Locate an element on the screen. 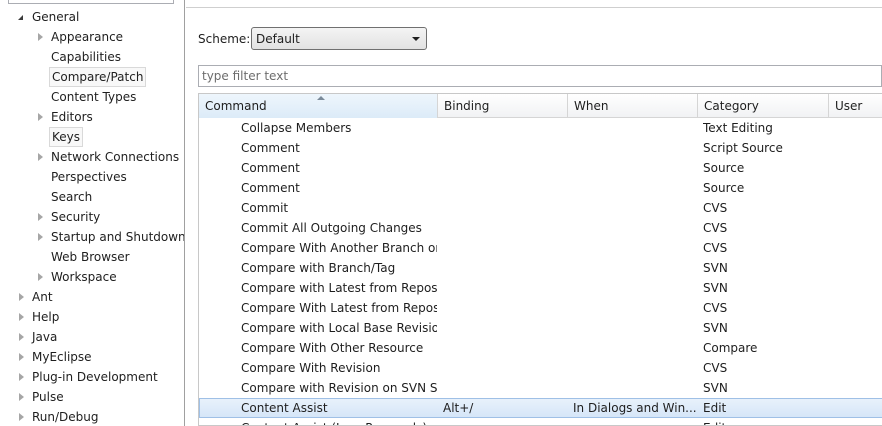 This screenshot has height=426, width=882. column-header-command-label: Command is located at coordinates (236, 106).